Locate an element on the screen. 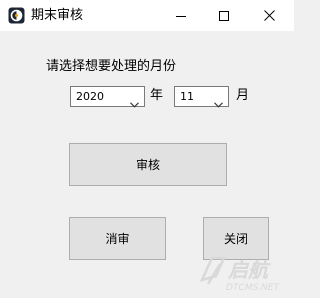  year-select-value: 2020 is located at coordinates (90, 96).